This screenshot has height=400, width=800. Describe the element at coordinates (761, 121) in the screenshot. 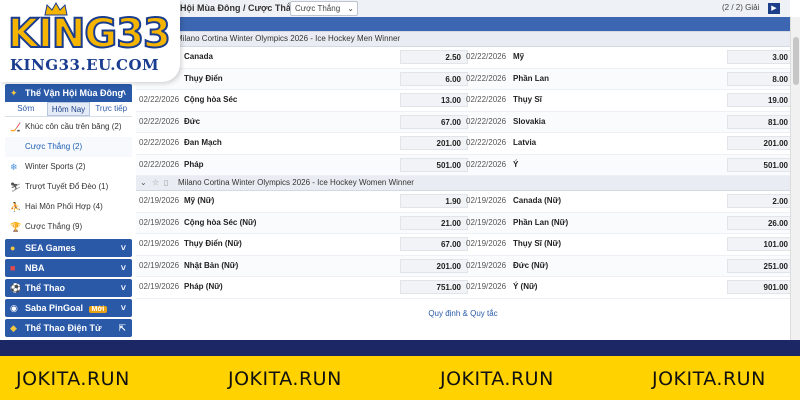

I see `odds-button: 81.00` at that location.